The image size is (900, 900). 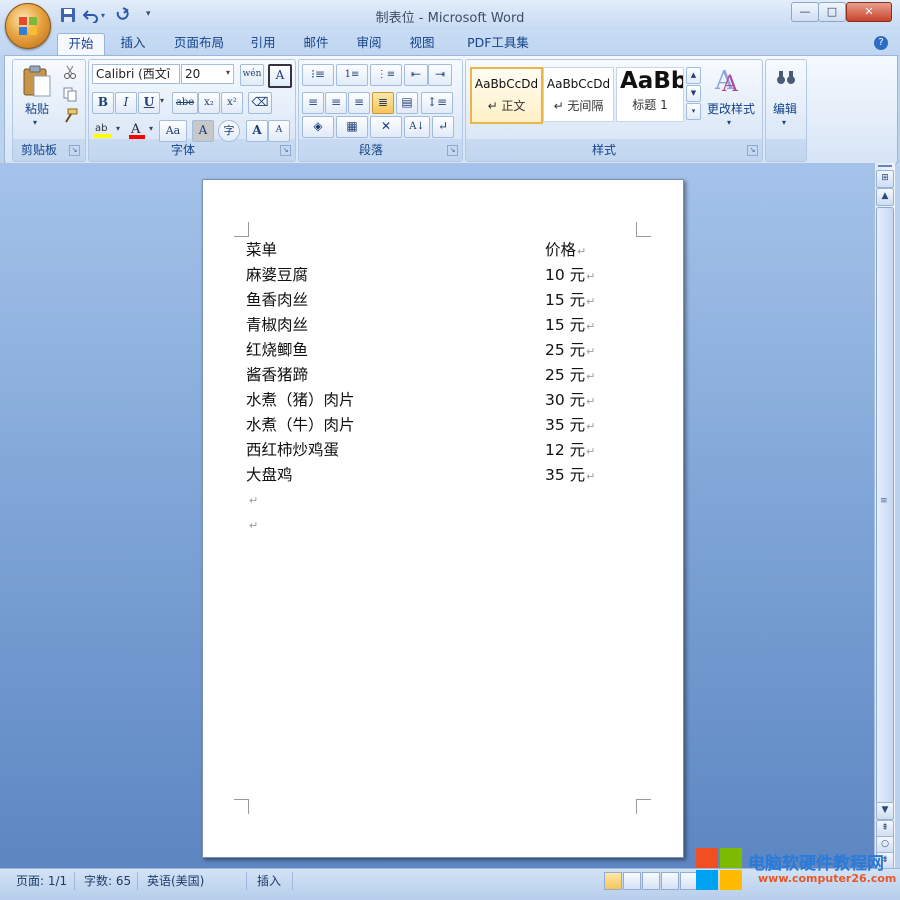 What do you see at coordinates (285, 150) in the screenshot?
I see `font-launcher-icon: ↘` at bounding box center [285, 150].